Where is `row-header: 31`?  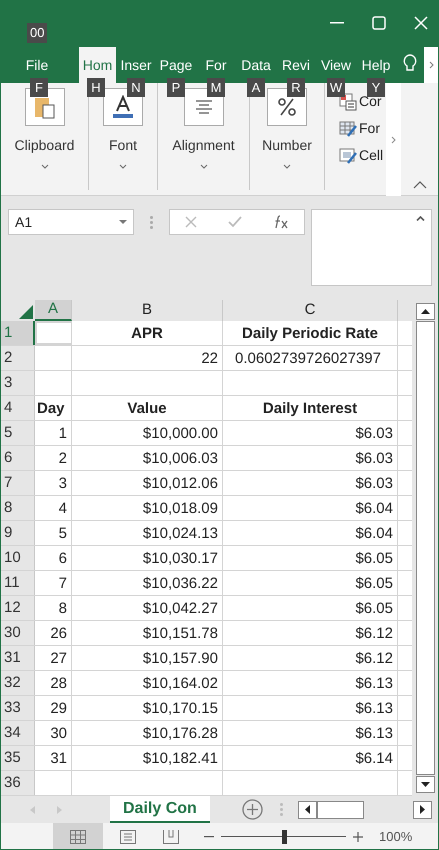 row-header: 31 is located at coordinates (18, 658).